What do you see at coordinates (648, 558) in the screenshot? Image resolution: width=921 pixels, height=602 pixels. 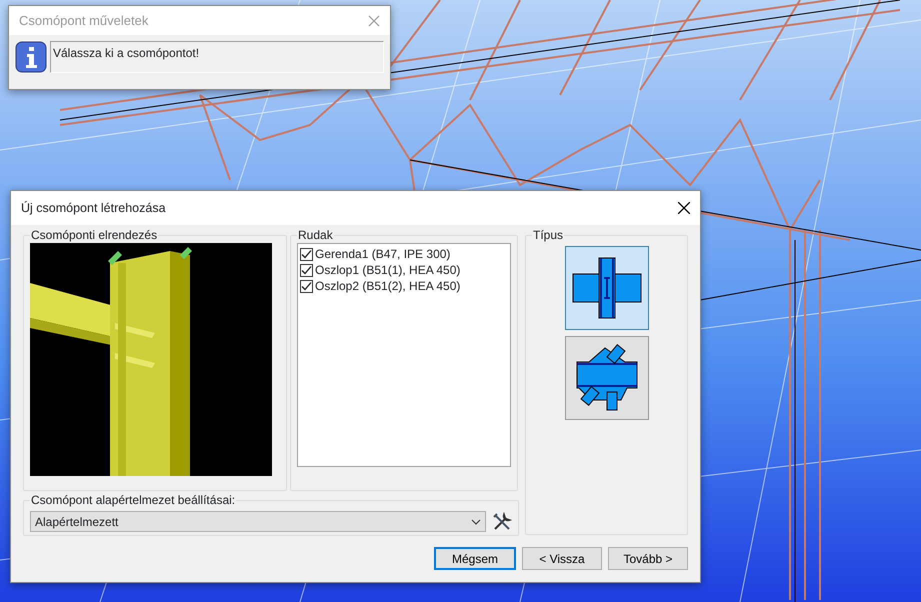 I see `dialog-button: Tovább >` at bounding box center [648, 558].